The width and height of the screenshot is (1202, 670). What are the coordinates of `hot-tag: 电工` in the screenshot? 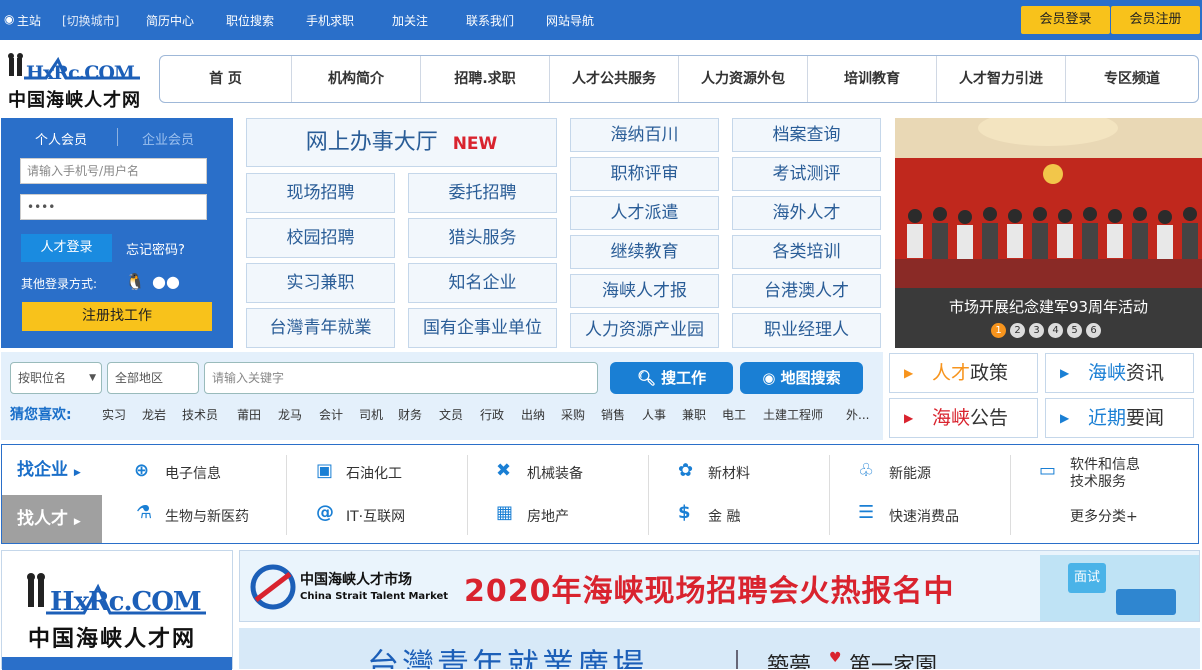 It's located at (734, 414).